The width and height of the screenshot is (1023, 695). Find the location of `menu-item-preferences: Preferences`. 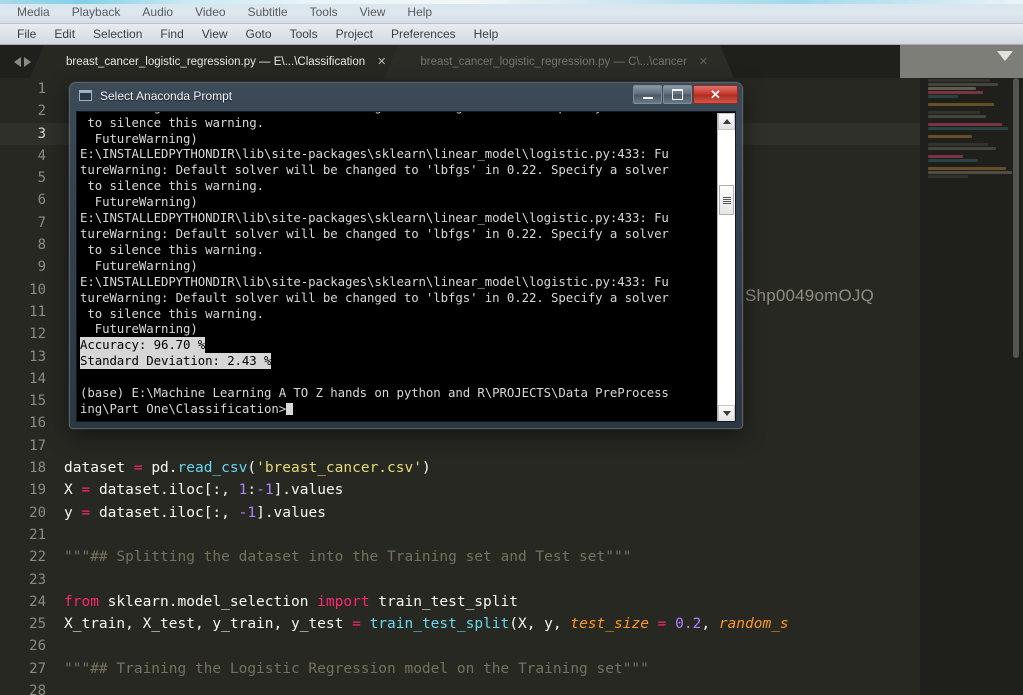

menu-item-preferences: Preferences is located at coordinates (423, 34).